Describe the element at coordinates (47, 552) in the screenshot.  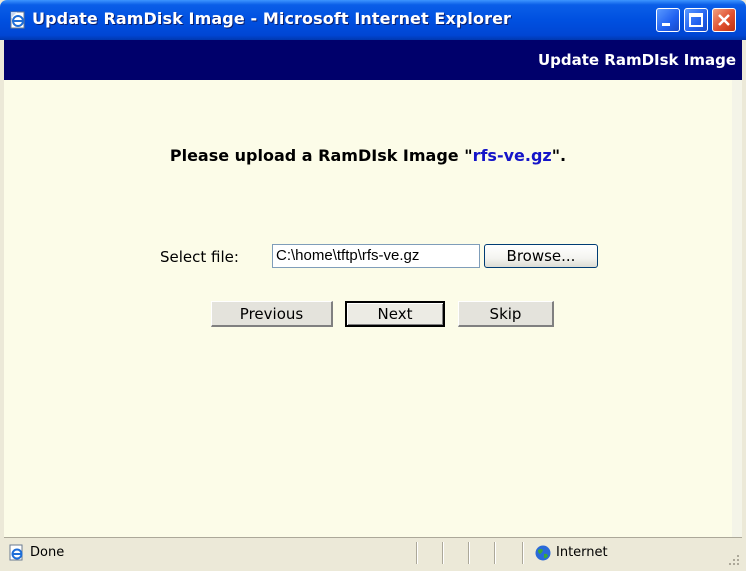
I see `status-text: Done` at that location.